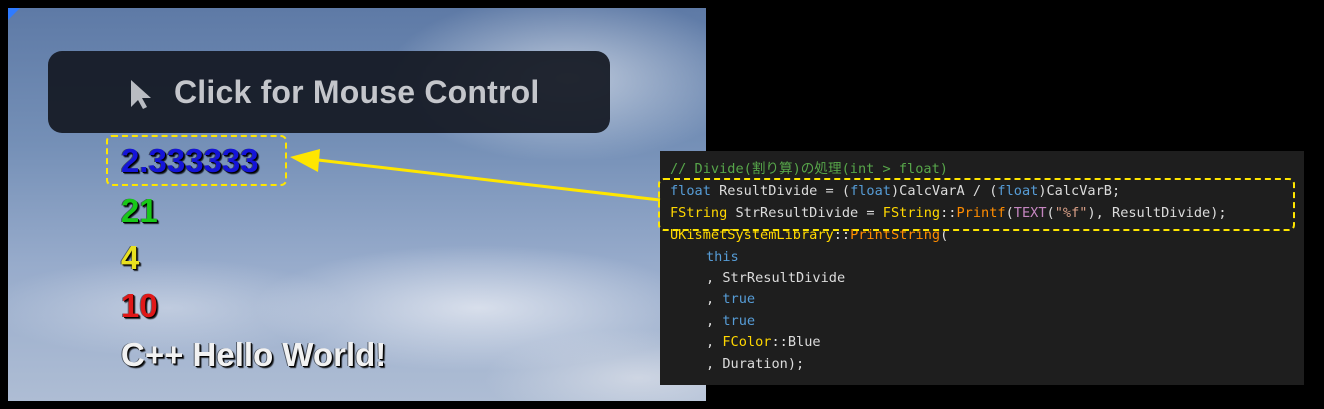  I want to click on callout-arrow, so click(475, 175).